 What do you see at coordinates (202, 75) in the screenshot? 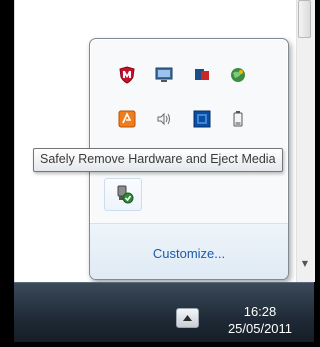
I see `network-security-icon` at bounding box center [202, 75].